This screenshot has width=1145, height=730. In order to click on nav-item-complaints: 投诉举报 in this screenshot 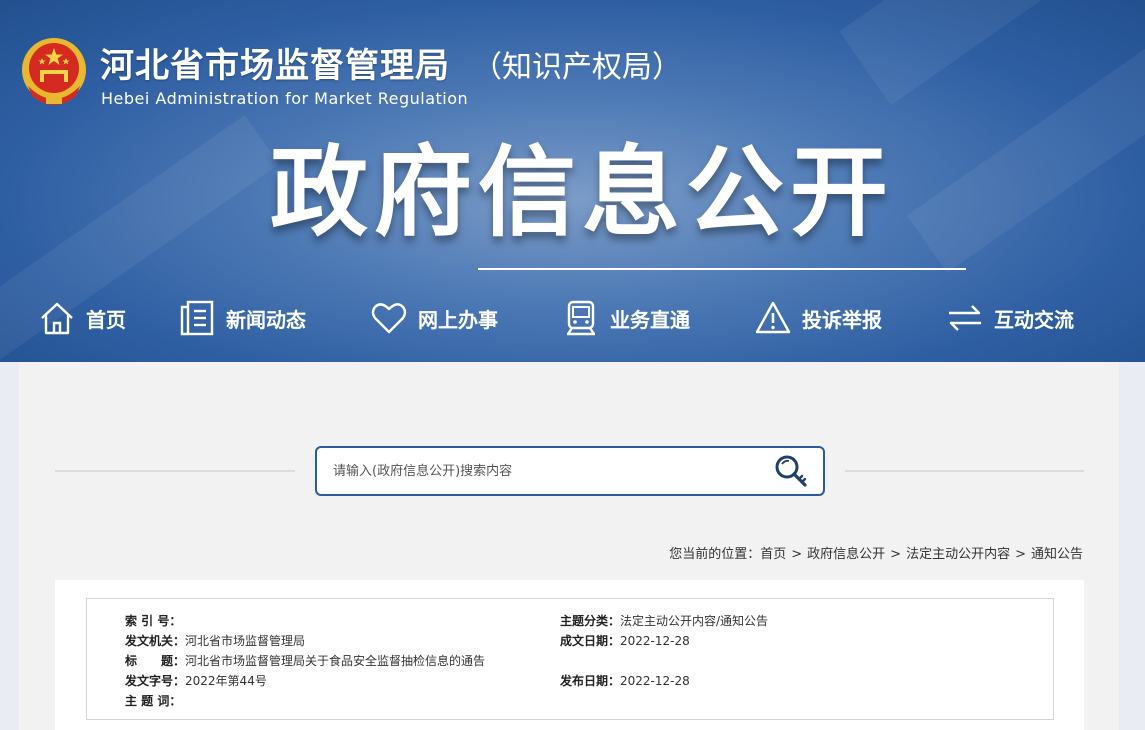, I will do `click(818, 318)`.